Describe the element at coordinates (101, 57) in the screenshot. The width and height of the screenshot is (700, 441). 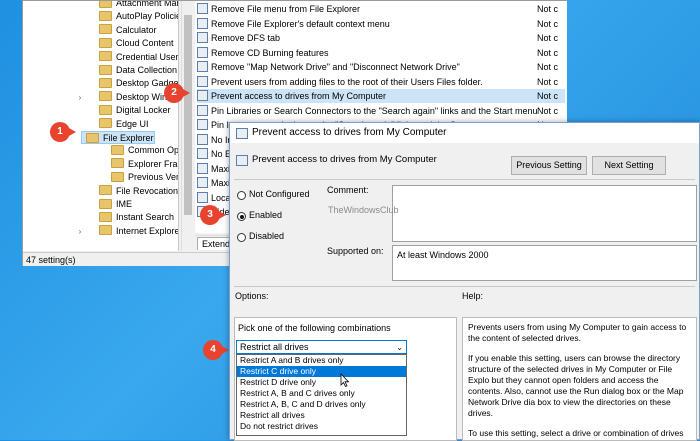
I see `tree-item: Credential User Inte` at that location.